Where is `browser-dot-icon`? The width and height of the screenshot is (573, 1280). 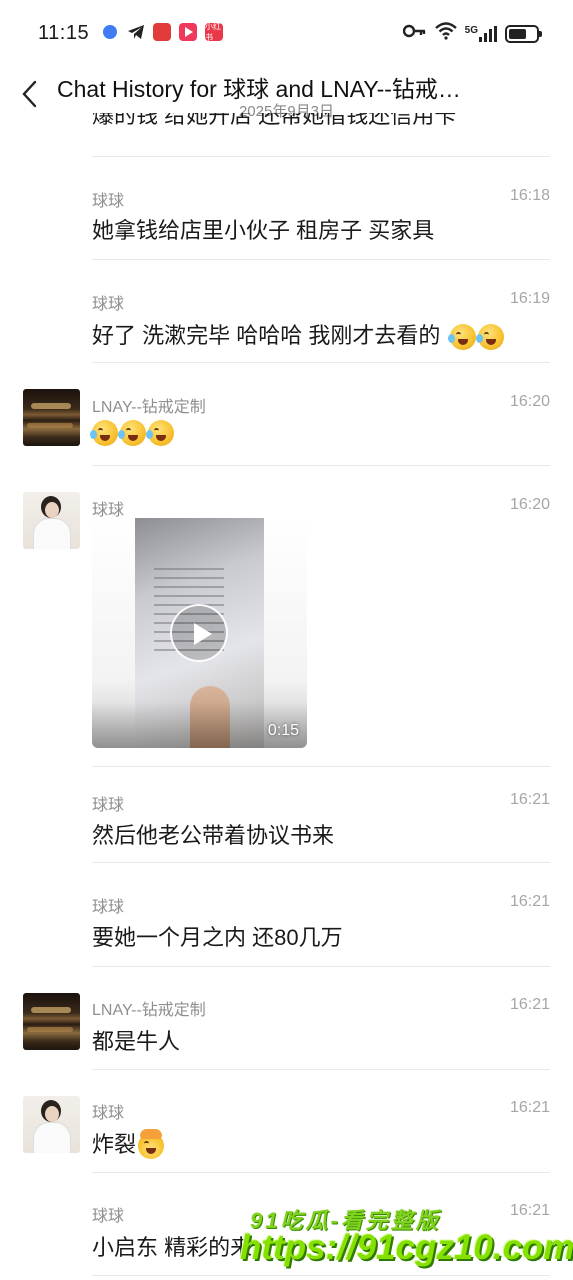 browser-dot-icon is located at coordinates (110, 32).